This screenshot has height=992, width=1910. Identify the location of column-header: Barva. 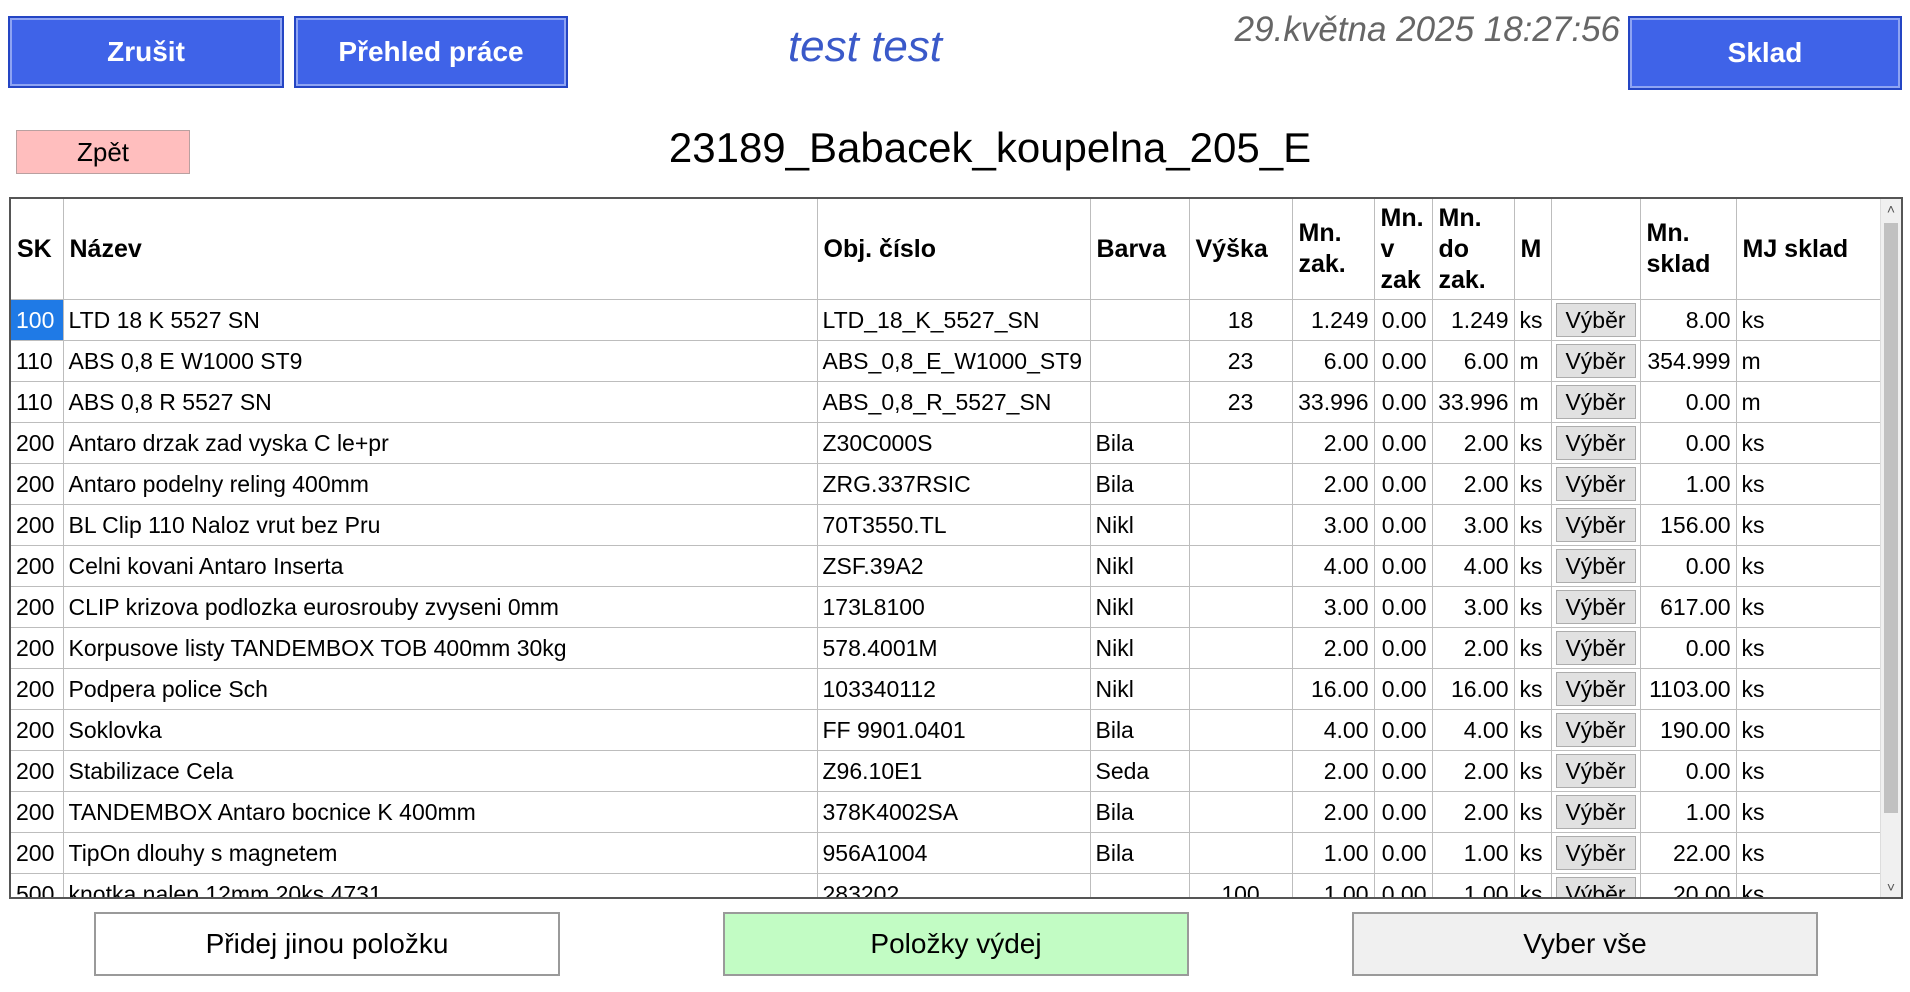
(1140, 249).